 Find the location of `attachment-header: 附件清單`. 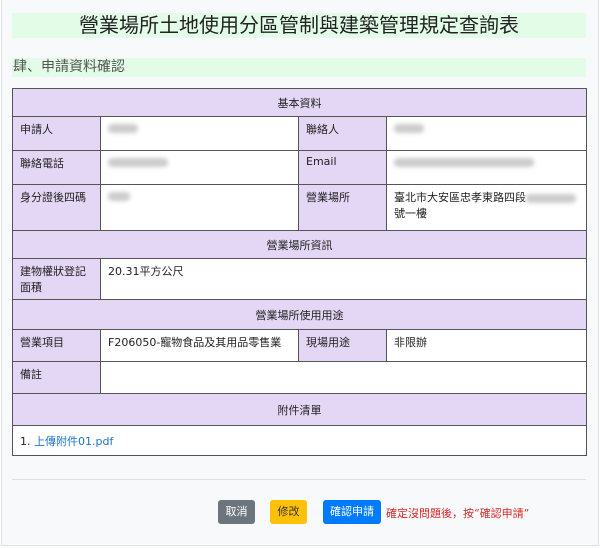

attachment-header: 附件清單 is located at coordinates (299, 409).